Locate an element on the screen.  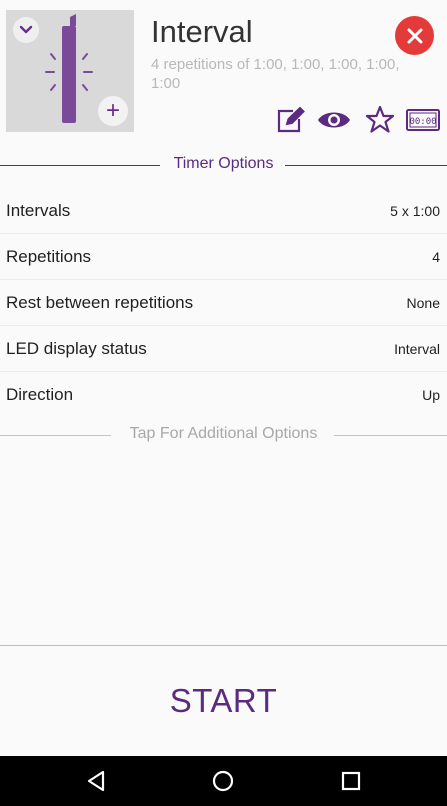
timer-options-heading: Timer Options is located at coordinates (223, 163).